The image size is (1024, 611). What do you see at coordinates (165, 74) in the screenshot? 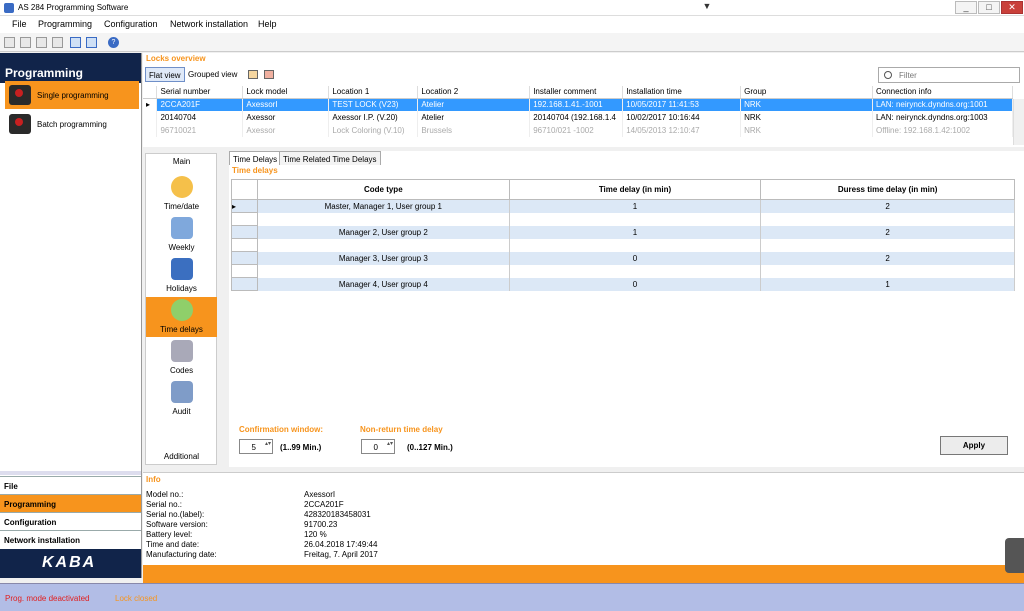
I see `flat-view-button: Flat view` at bounding box center [165, 74].